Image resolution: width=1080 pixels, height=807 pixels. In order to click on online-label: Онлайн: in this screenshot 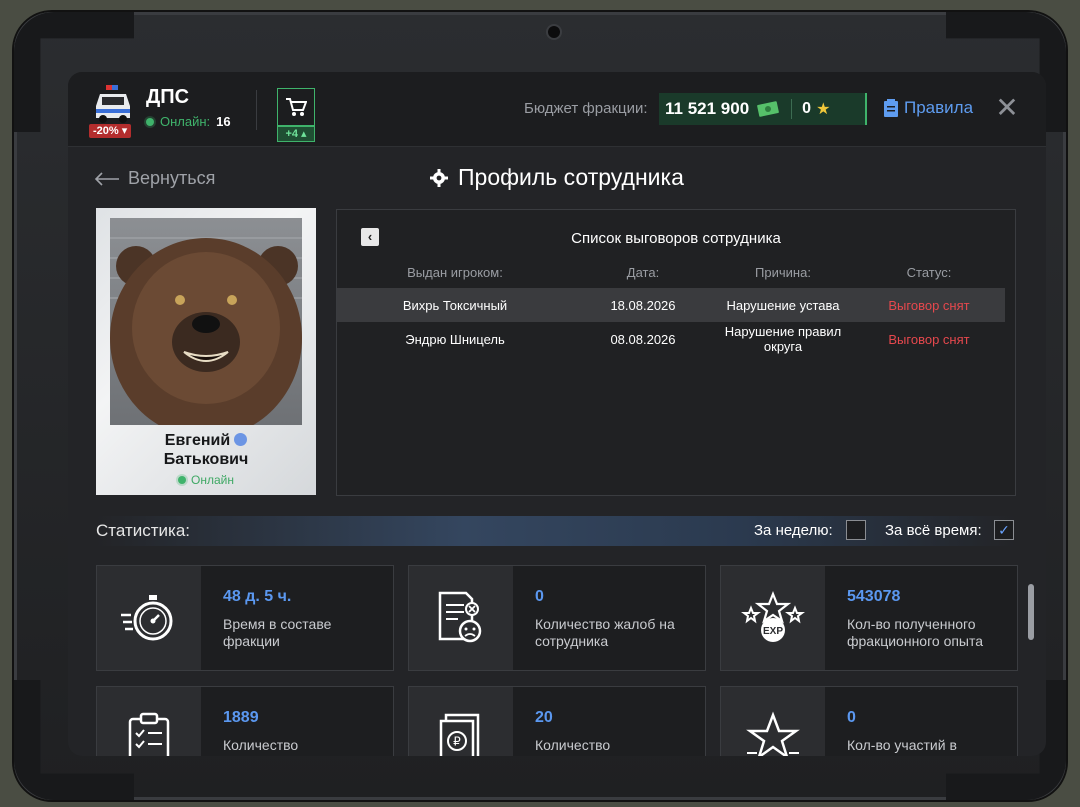, I will do `click(185, 121)`.